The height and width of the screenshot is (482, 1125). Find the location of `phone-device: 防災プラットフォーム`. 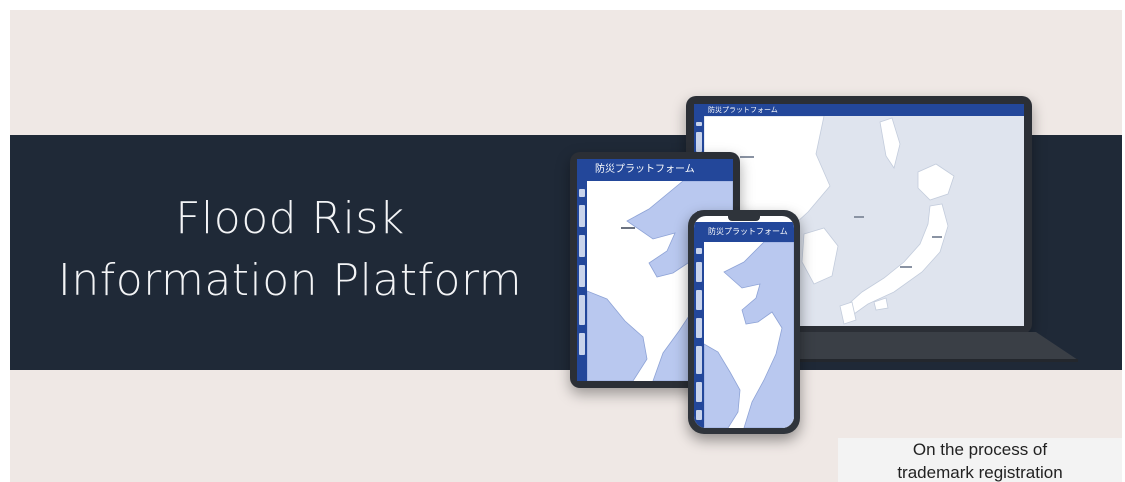

phone-device: 防災プラットフォーム is located at coordinates (744, 322).